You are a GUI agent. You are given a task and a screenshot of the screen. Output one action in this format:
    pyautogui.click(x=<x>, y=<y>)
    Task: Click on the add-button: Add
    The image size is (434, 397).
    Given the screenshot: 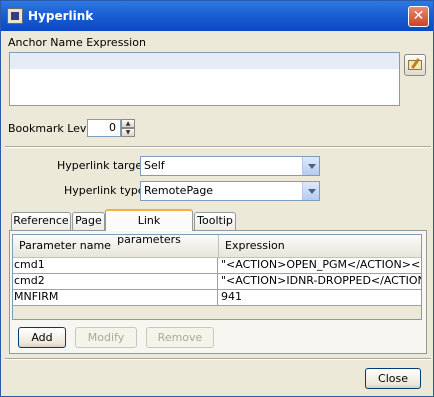 What is the action you would take?
    pyautogui.click(x=42, y=337)
    